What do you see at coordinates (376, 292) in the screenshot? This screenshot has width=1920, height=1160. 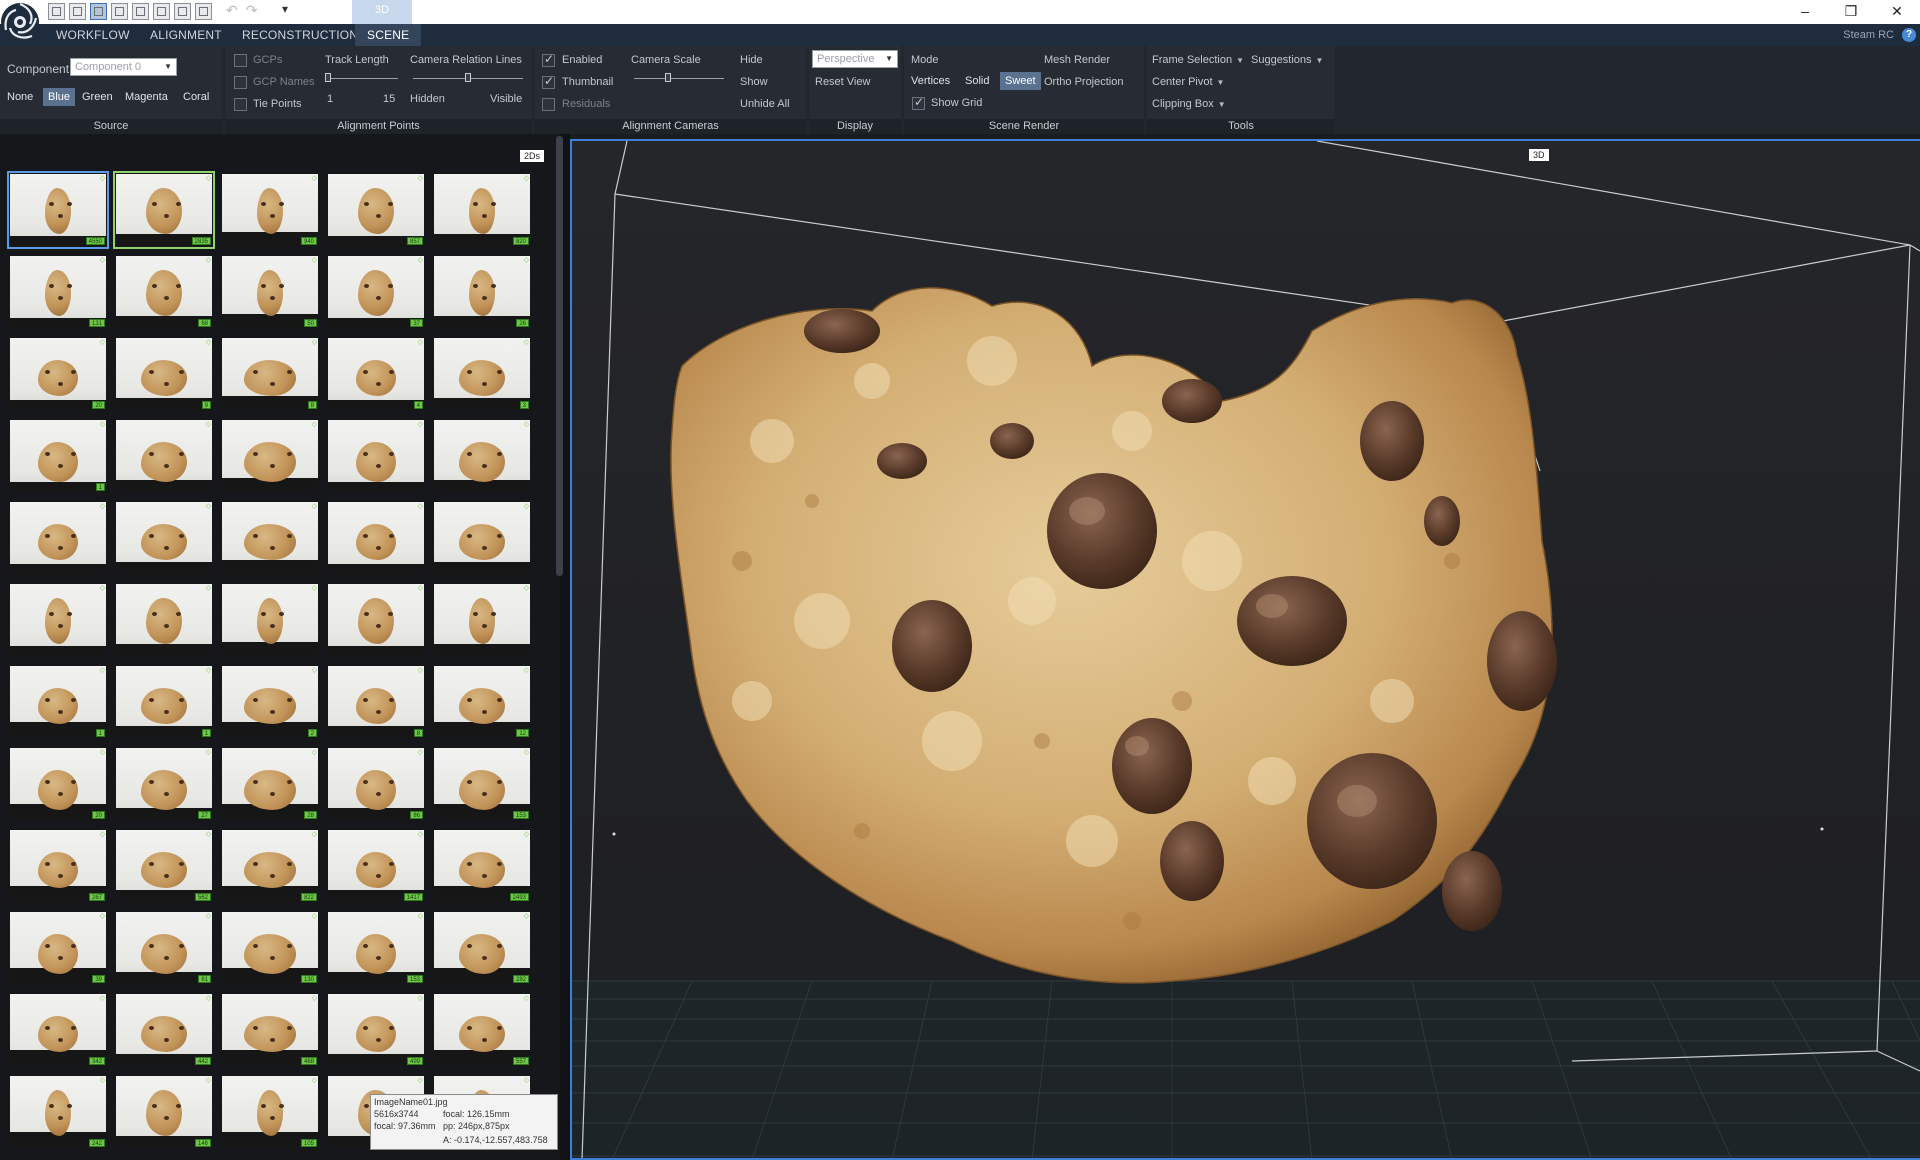 I see `image-thumbnail: ◇ 37` at bounding box center [376, 292].